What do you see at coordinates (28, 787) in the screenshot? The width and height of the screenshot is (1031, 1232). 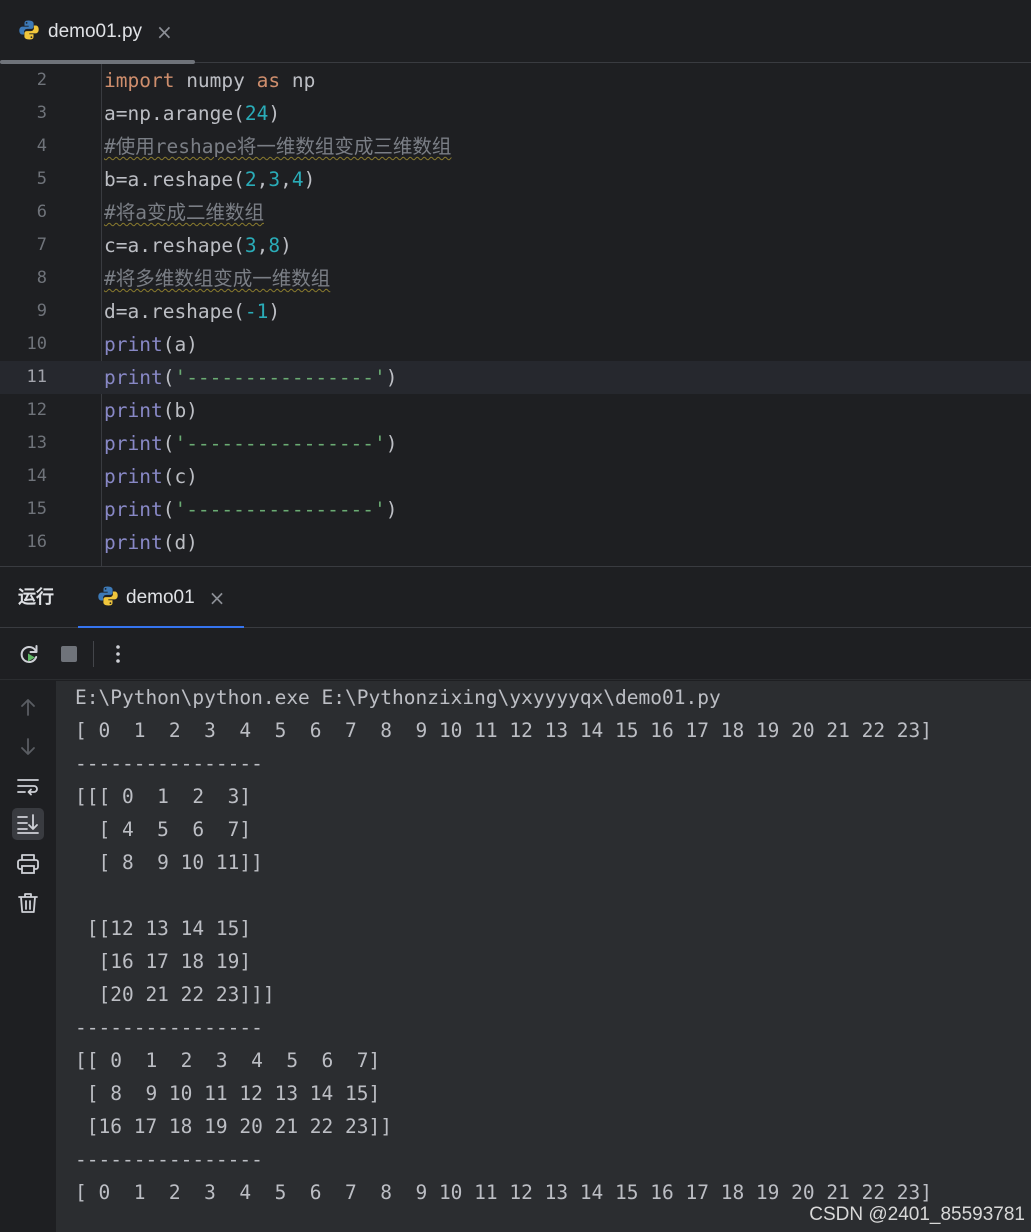 I see `soft-wrap-icon` at bounding box center [28, 787].